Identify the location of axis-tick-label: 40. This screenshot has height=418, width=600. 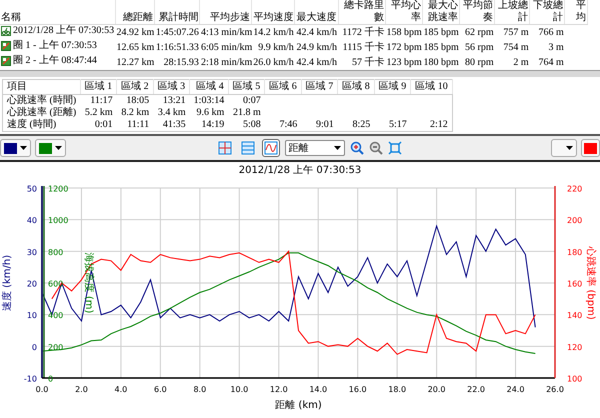
(31, 221).